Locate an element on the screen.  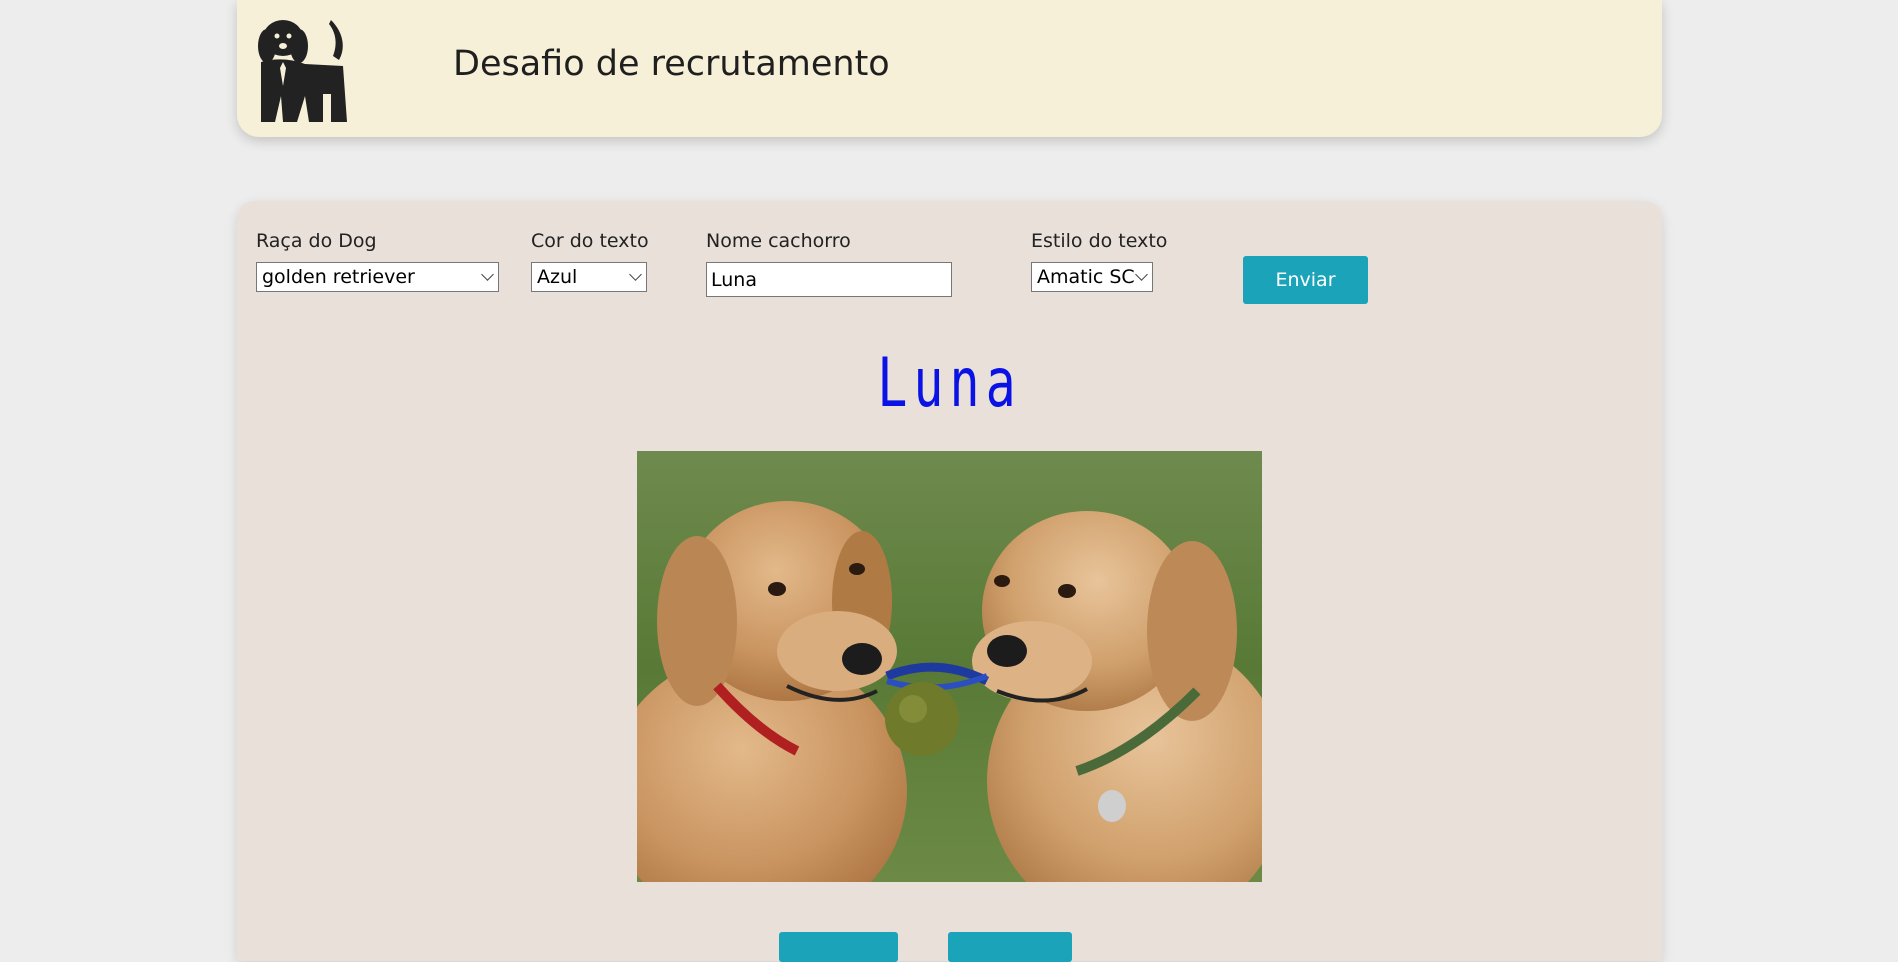
color-field: Cor do texto Azul is located at coordinates (590, 261).